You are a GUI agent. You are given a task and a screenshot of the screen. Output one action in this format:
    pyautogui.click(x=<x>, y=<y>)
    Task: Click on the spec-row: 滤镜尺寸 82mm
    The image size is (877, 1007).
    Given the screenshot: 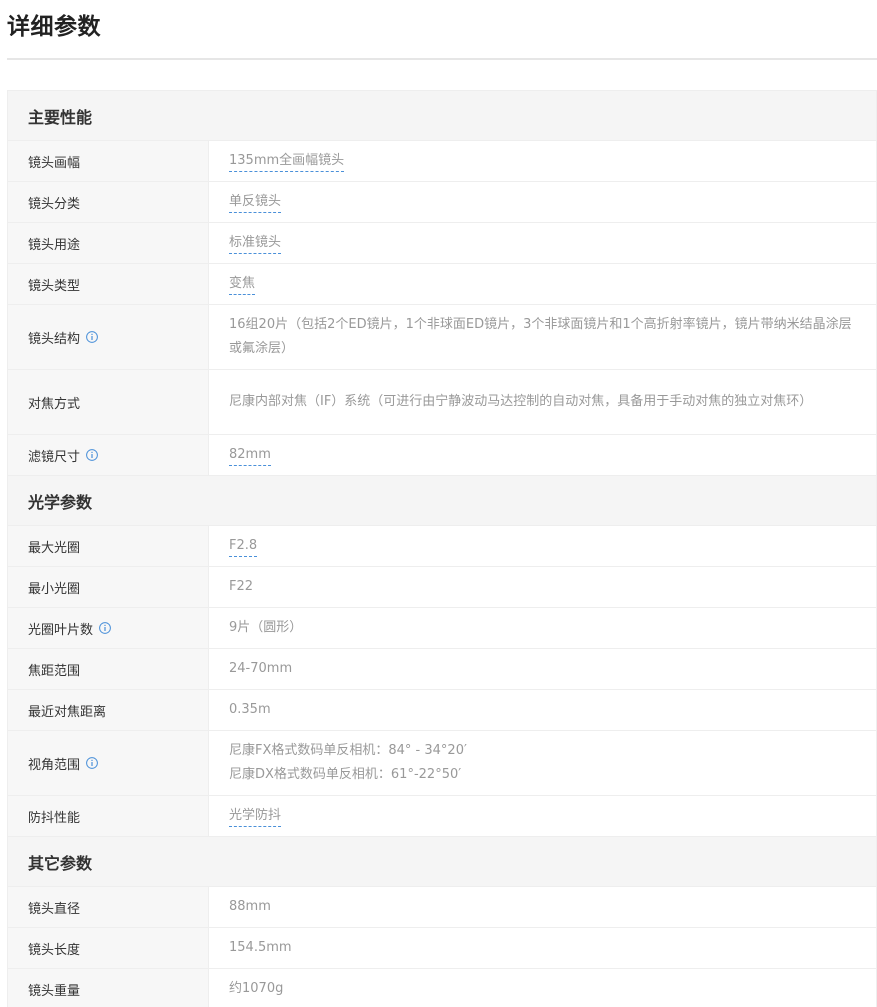 What is the action you would take?
    pyautogui.click(x=442, y=455)
    